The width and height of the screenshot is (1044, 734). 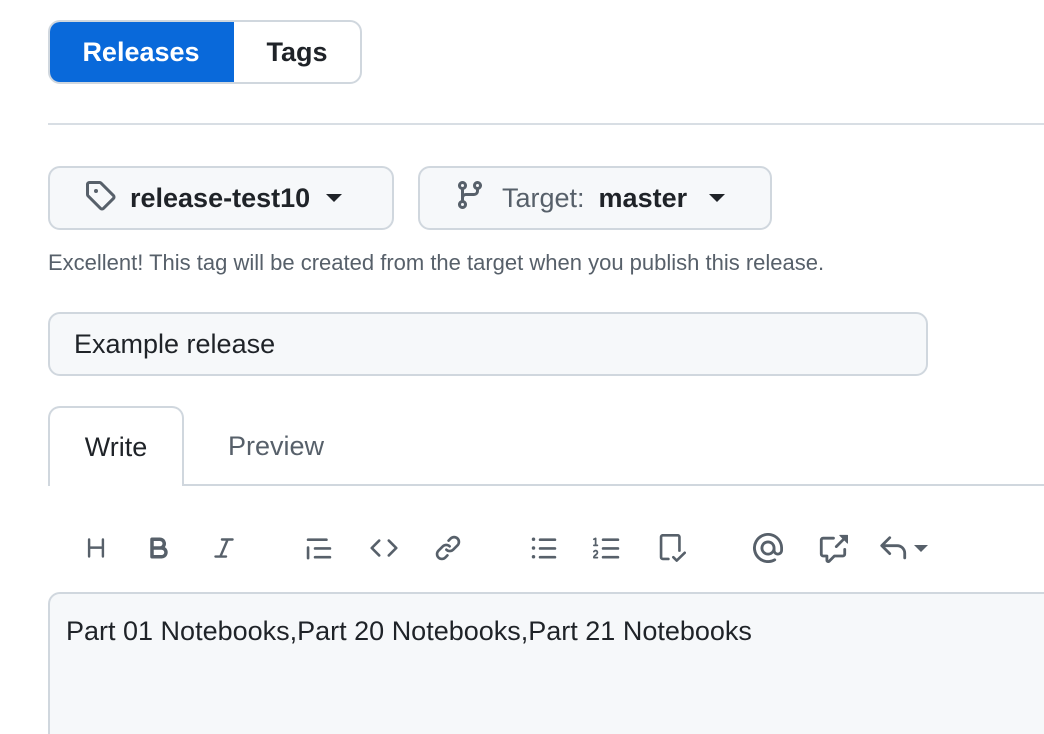 I want to click on cross-reference-icon, so click(x=833, y=548).